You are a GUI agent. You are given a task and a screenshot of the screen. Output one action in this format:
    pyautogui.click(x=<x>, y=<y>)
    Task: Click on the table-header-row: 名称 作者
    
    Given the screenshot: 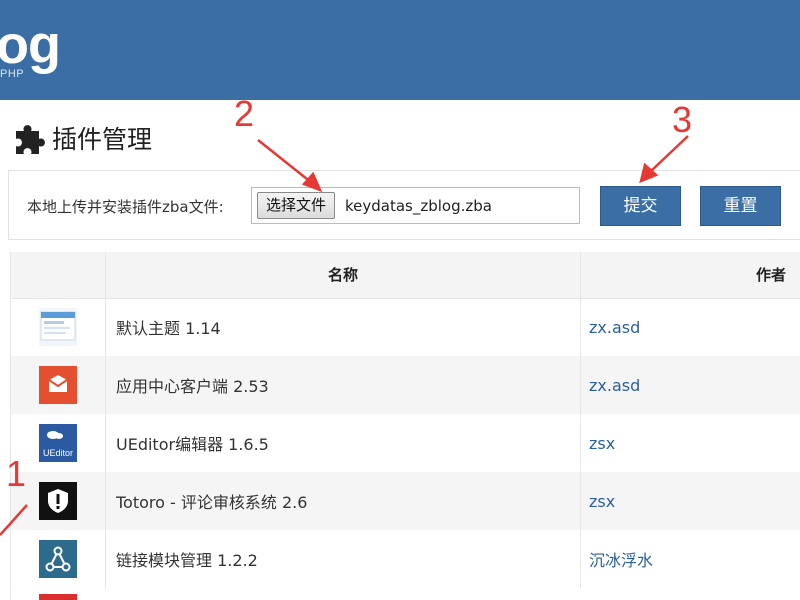 What is the action you would take?
    pyautogui.click(x=405, y=275)
    